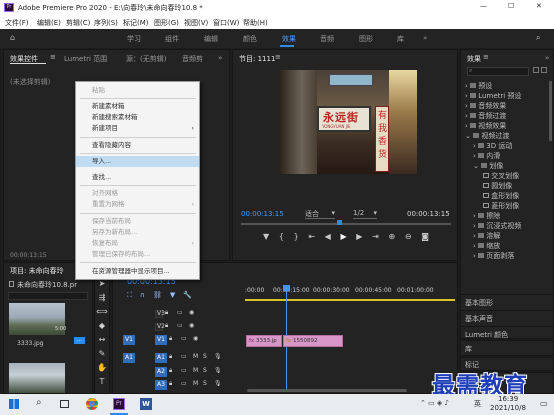  What do you see at coordinates (286, 288) in the screenshot?
I see `timeline-playhead-head` at bounding box center [286, 288].